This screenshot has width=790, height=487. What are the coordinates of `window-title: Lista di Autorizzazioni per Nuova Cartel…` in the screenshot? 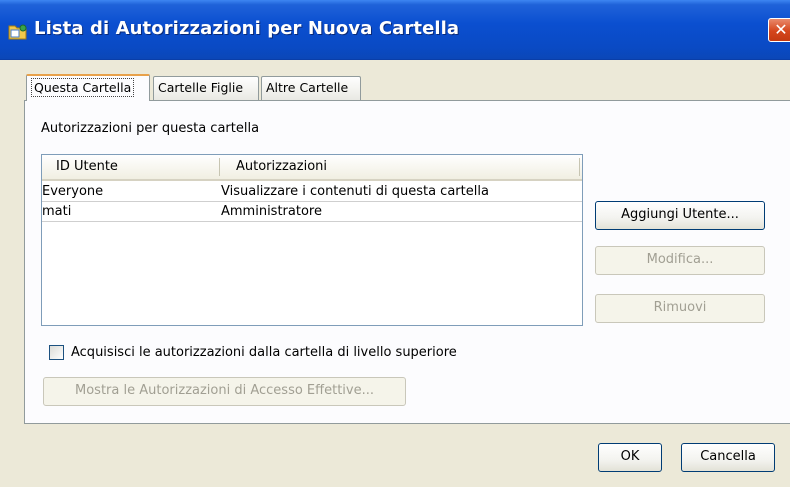 It's located at (247, 28).